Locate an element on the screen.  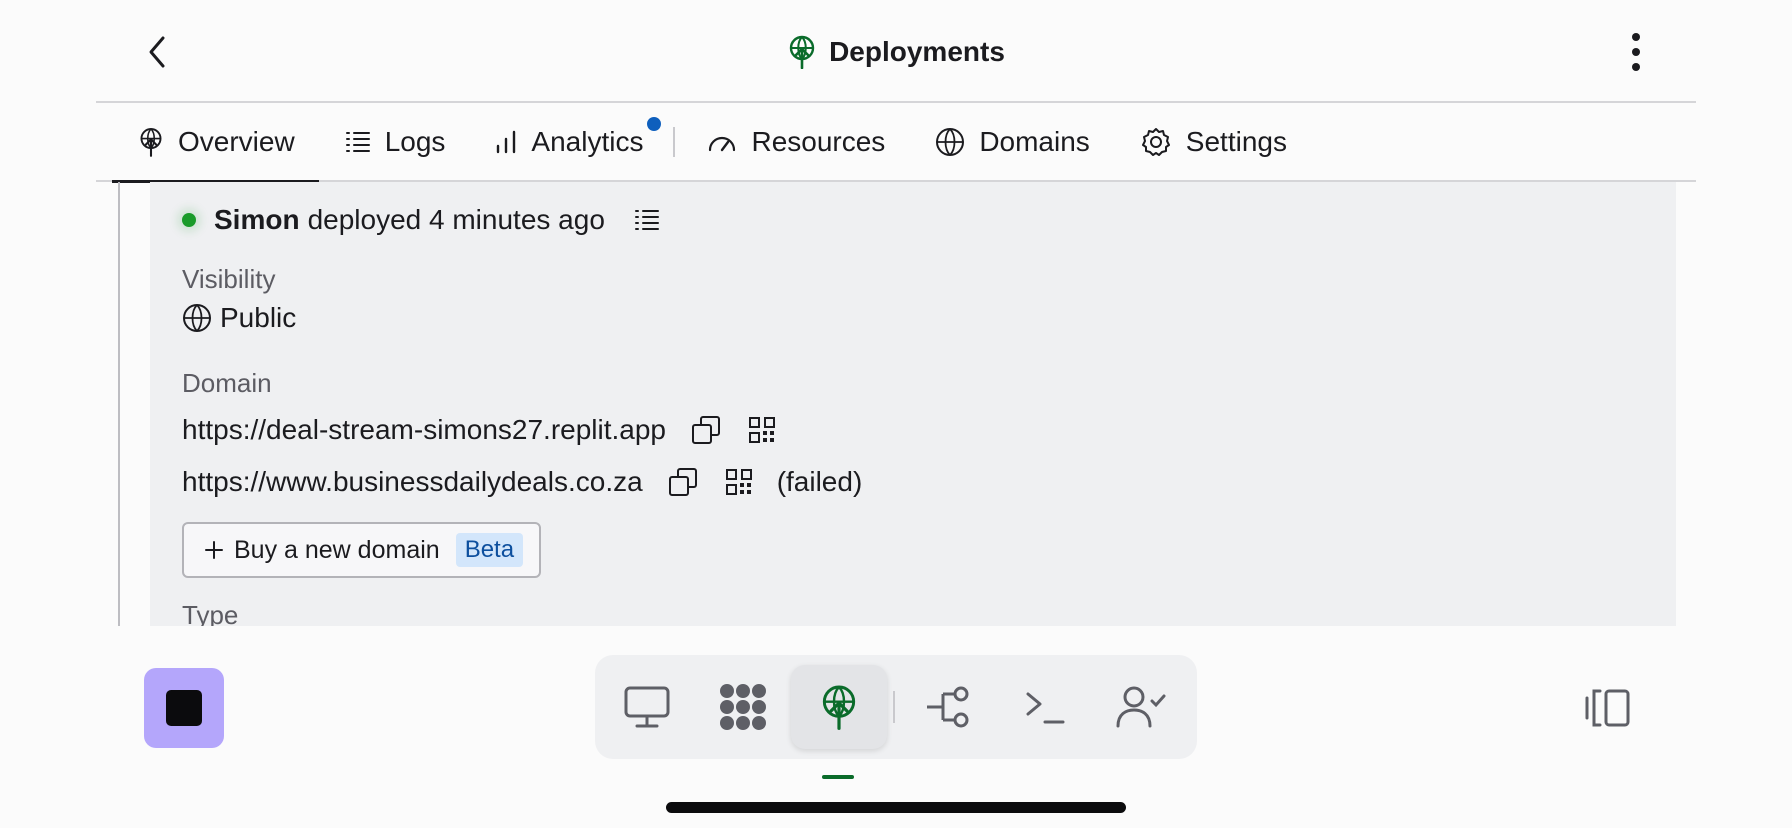
home-indicator is located at coordinates (896, 807).